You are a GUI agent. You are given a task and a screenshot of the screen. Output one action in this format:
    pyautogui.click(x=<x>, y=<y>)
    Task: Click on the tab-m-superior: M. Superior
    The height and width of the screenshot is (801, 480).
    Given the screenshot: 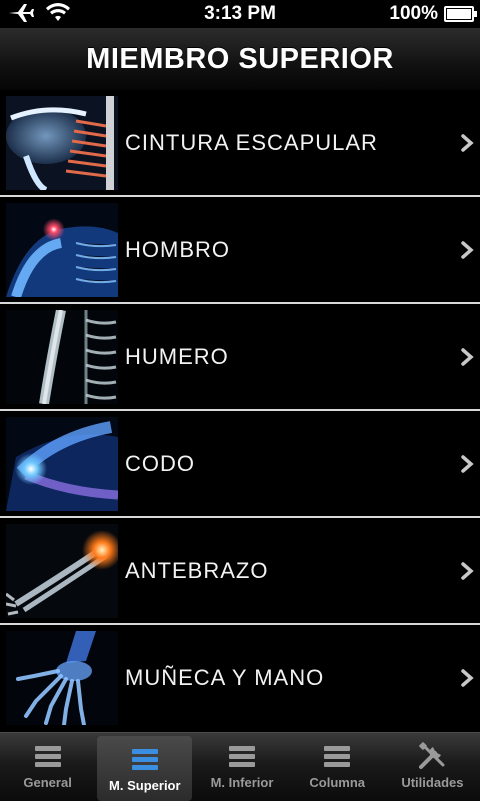 What is the action you would take?
    pyautogui.click(x=145, y=768)
    